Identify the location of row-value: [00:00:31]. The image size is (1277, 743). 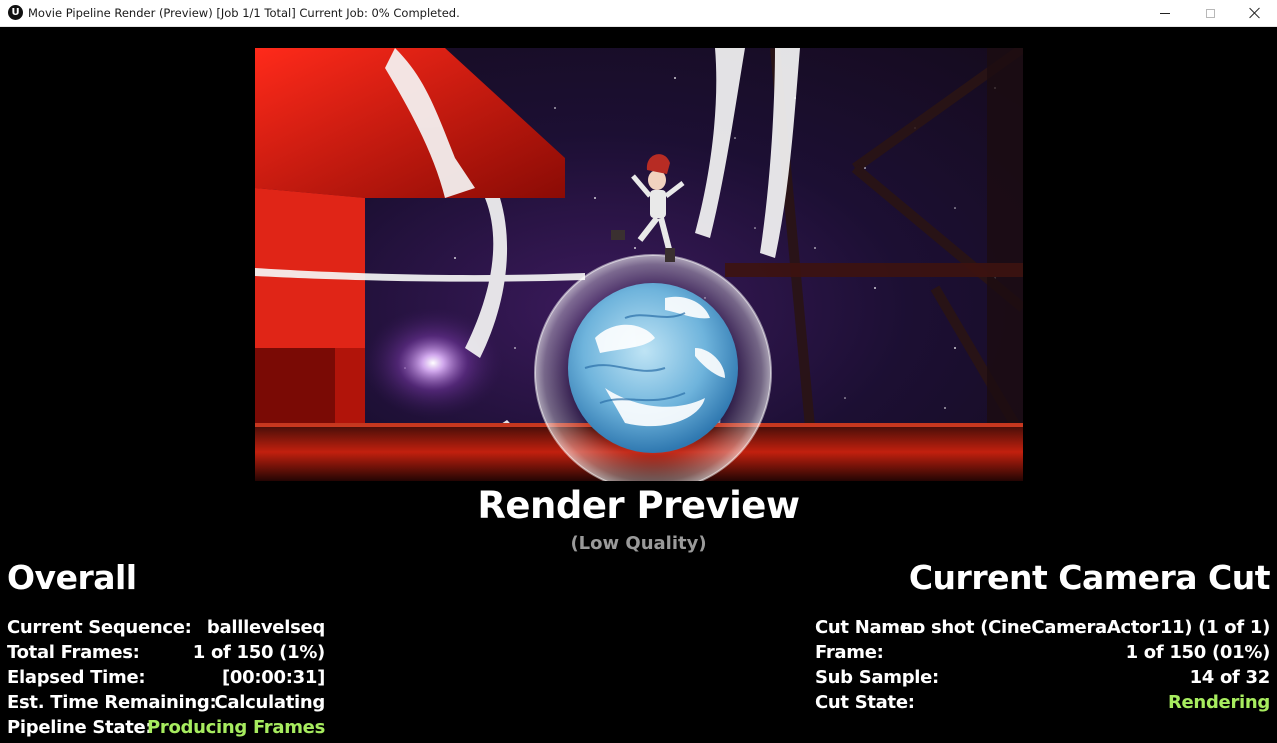
(273, 677).